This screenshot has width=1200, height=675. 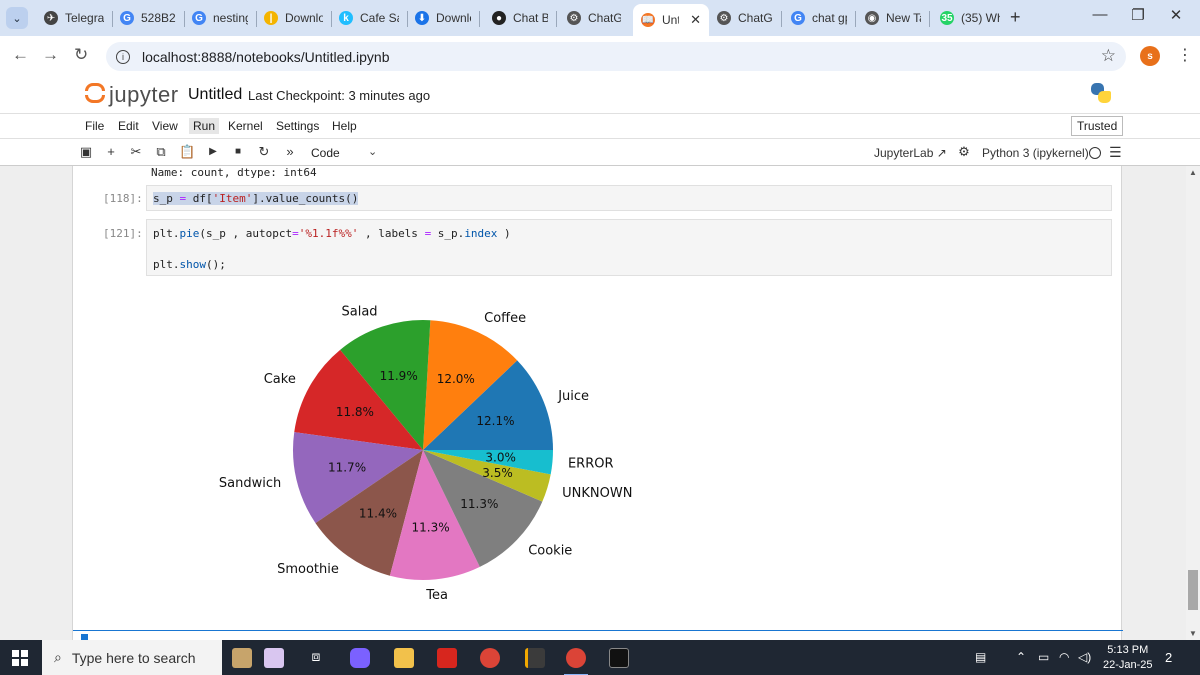 I want to click on close-tab-icon: ✕, so click(x=695, y=20).